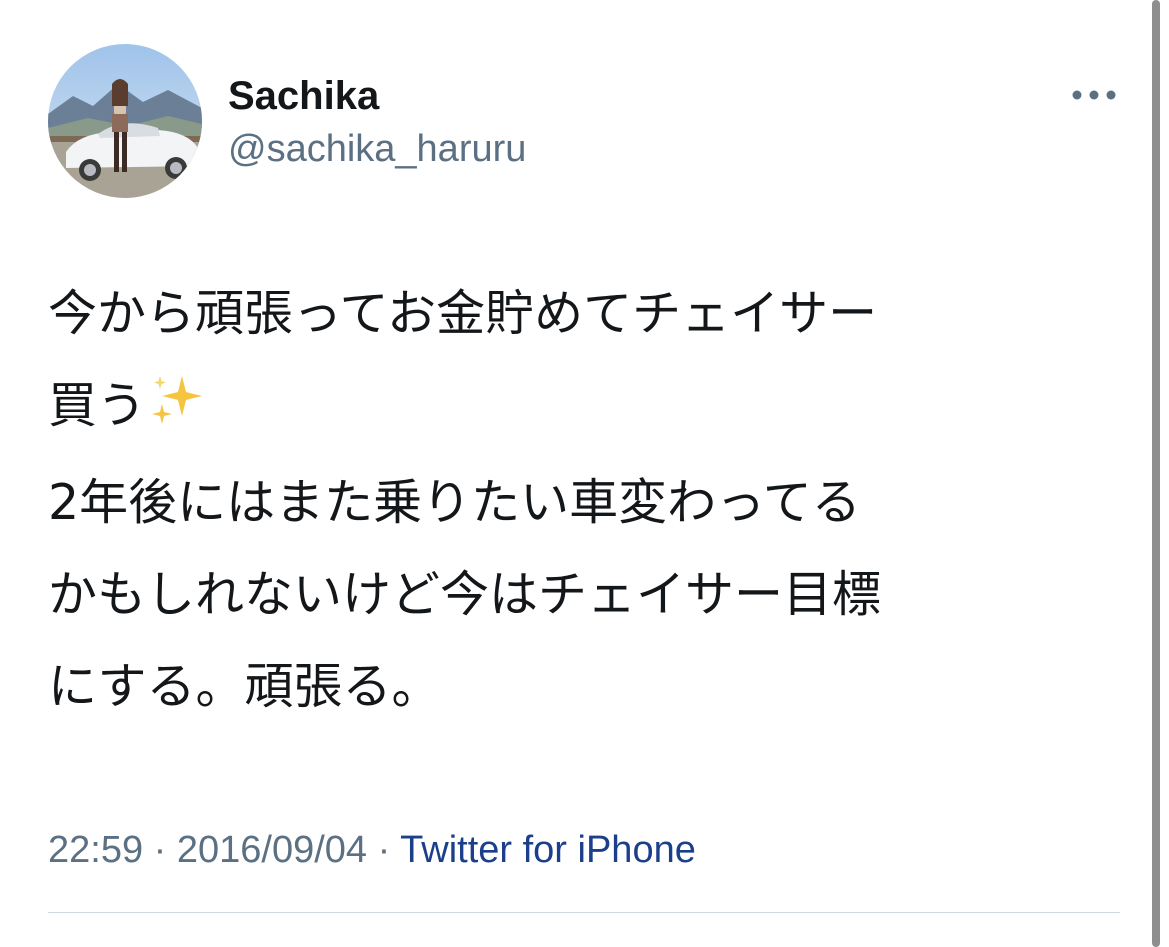 This screenshot has width=1169, height=947. What do you see at coordinates (548, 850) in the screenshot?
I see `tweet-source-link: Twitter for iPhone` at bounding box center [548, 850].